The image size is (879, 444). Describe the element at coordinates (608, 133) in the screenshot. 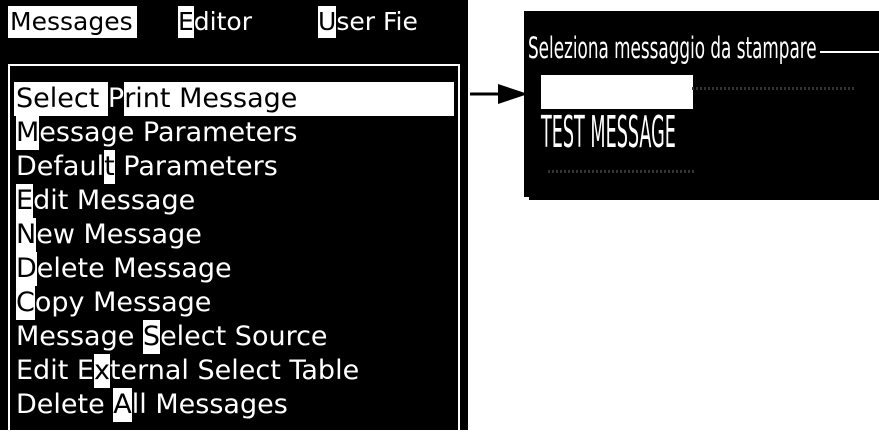

I see `message-list-item: TEST MESSAGE` at that location.